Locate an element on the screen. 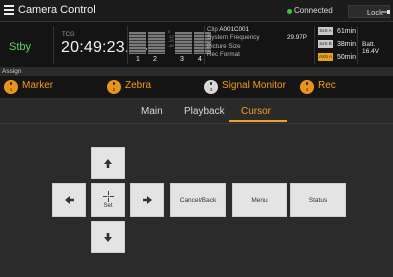  assign-1-label: Marker is located at coordinates (38, 85).